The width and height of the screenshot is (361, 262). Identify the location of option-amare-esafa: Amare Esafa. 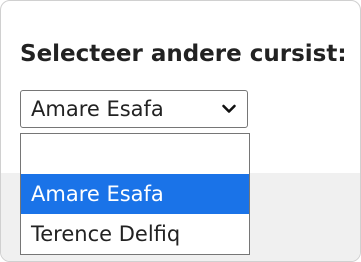
(135, 194).